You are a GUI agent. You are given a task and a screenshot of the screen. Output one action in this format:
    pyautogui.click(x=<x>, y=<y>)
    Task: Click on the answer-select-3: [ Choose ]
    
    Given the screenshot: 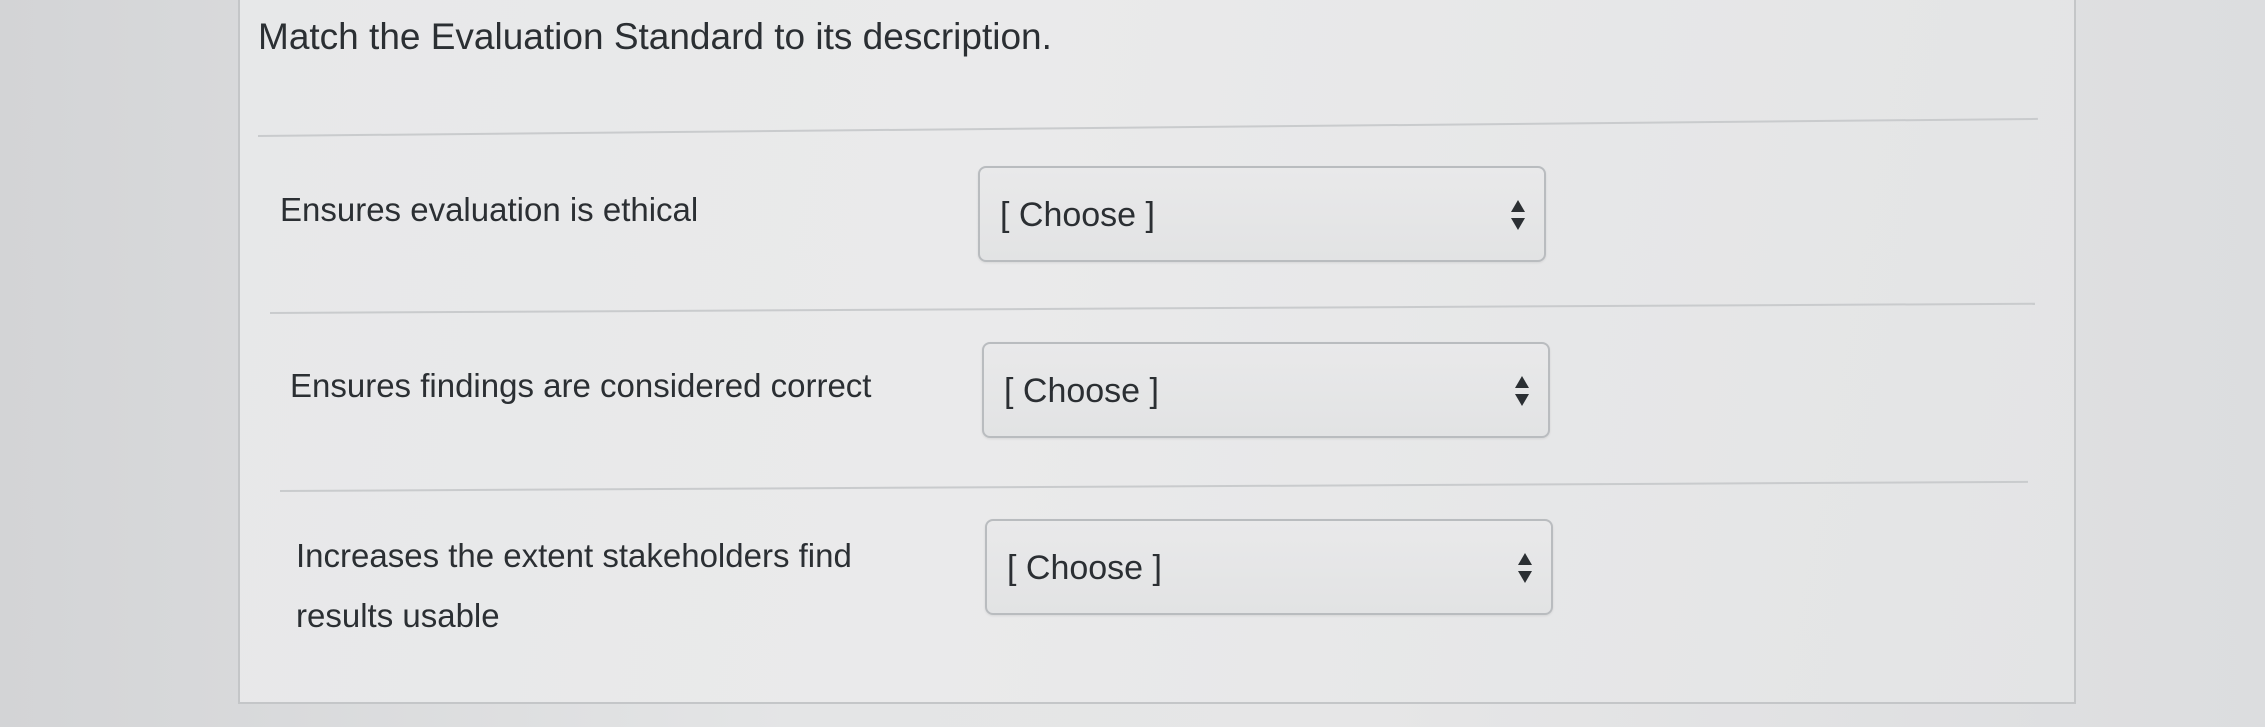 What is the action you would take?
    pyautogui.click(x=1269, y=567)
    